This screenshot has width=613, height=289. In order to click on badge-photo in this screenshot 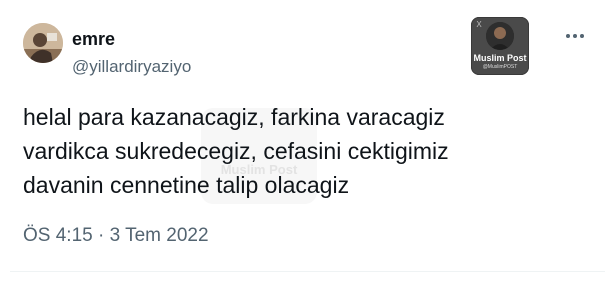, I will do `click(500, 36)`.